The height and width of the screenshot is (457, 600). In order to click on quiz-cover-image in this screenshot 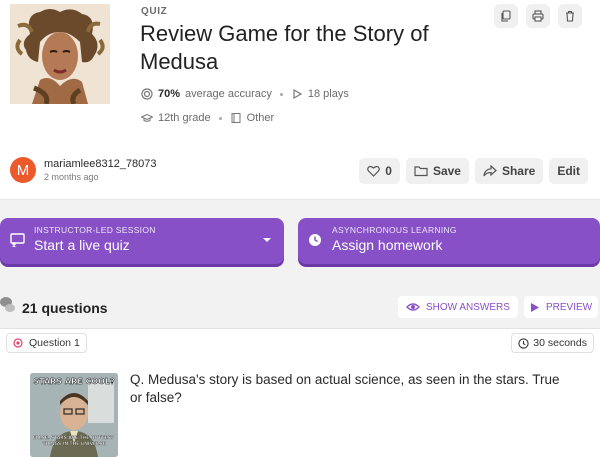, I will do `click(60, 54)`.